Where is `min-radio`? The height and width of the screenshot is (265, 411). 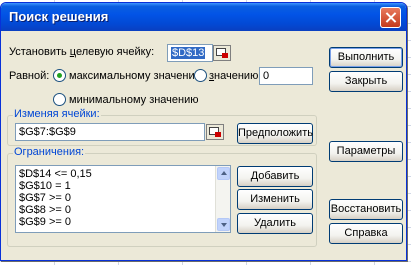 min-radio is located at coordinates (59, 99).